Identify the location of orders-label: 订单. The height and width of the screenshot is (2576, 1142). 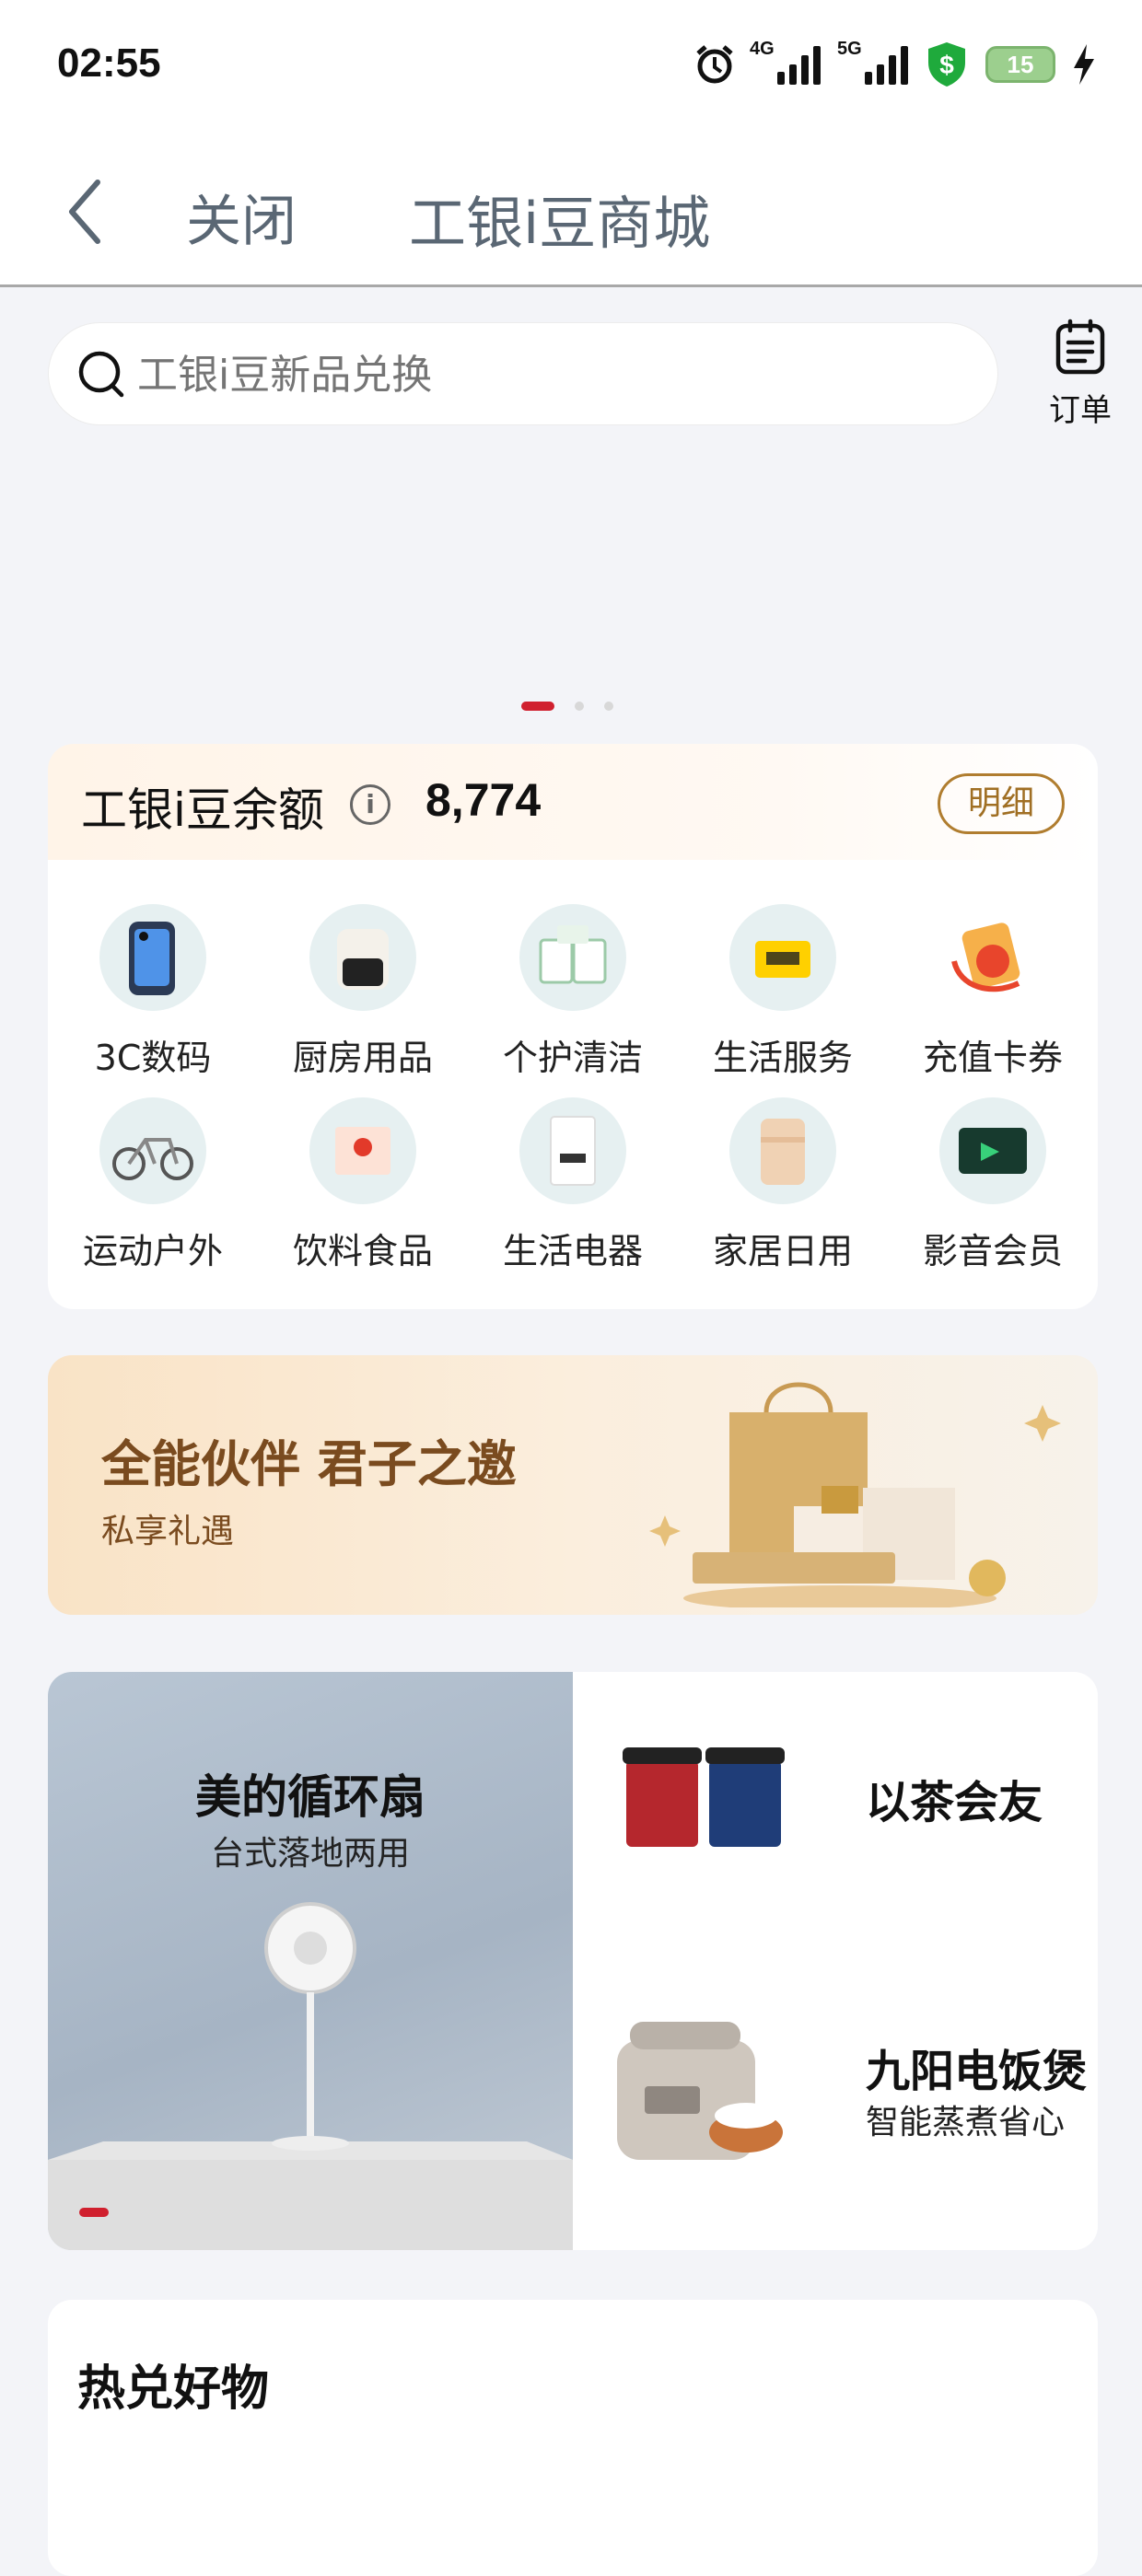
(1080, 410).